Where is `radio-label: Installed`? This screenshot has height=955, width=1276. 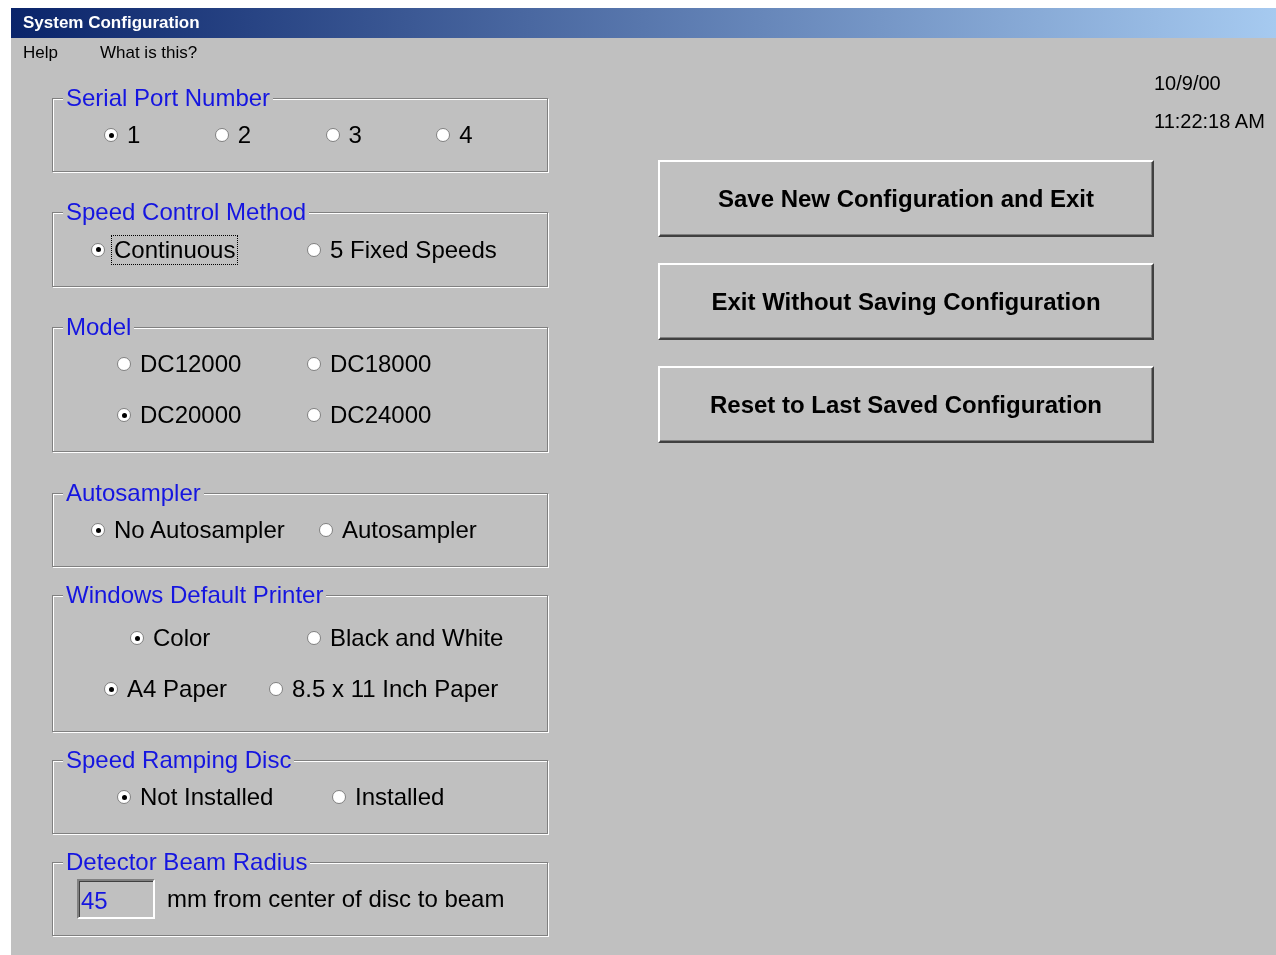
radio-label: Installed is located at coordinates (400, 797).